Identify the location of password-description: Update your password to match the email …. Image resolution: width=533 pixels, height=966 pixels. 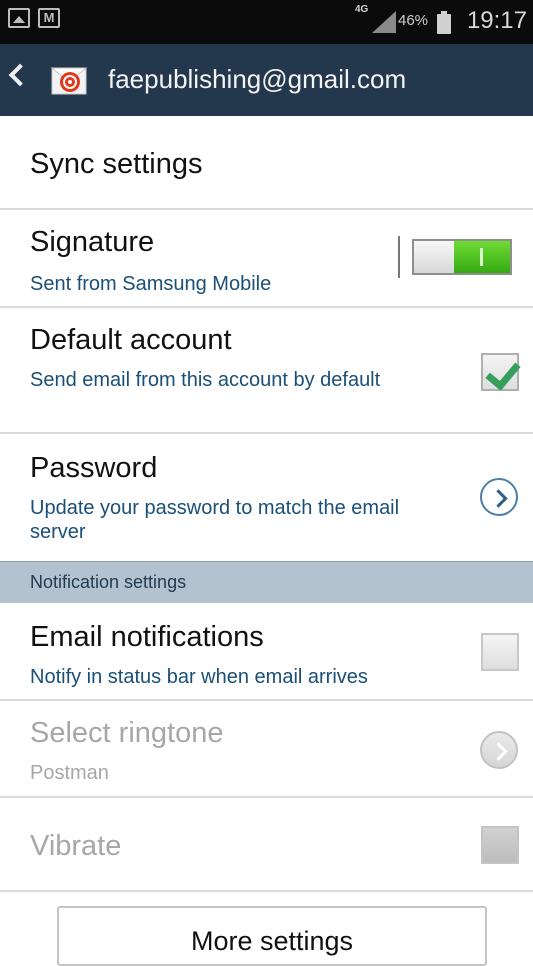
(215, 520).